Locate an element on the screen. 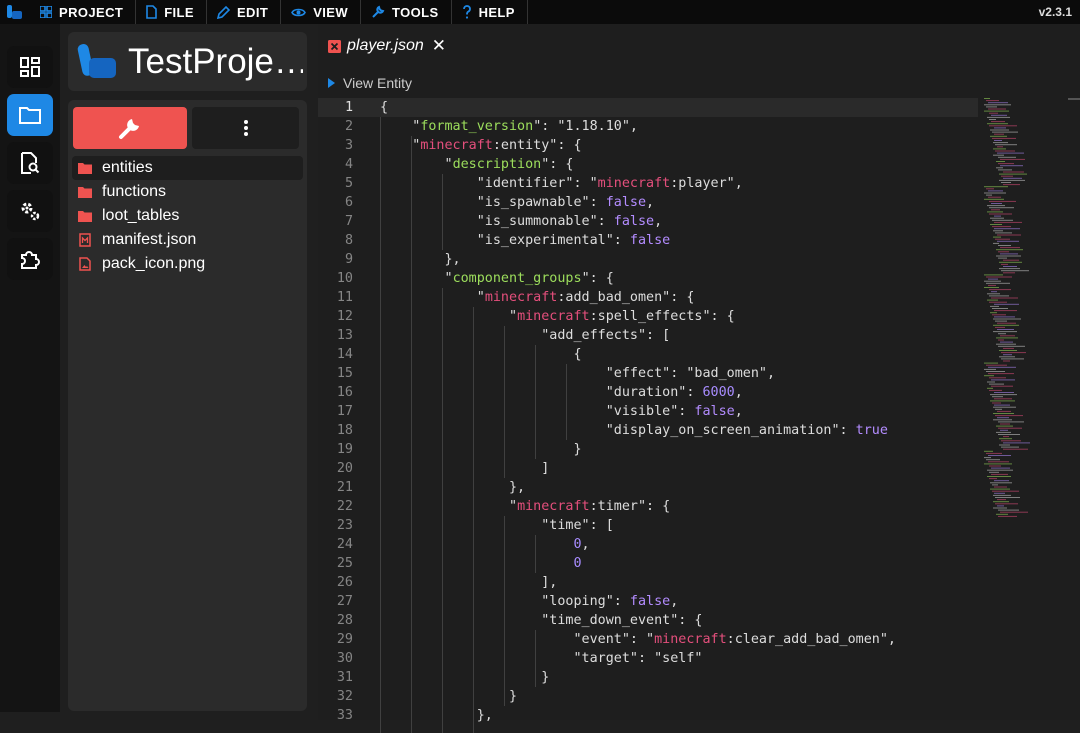  code-token: { is located at coordinates (384, 107).